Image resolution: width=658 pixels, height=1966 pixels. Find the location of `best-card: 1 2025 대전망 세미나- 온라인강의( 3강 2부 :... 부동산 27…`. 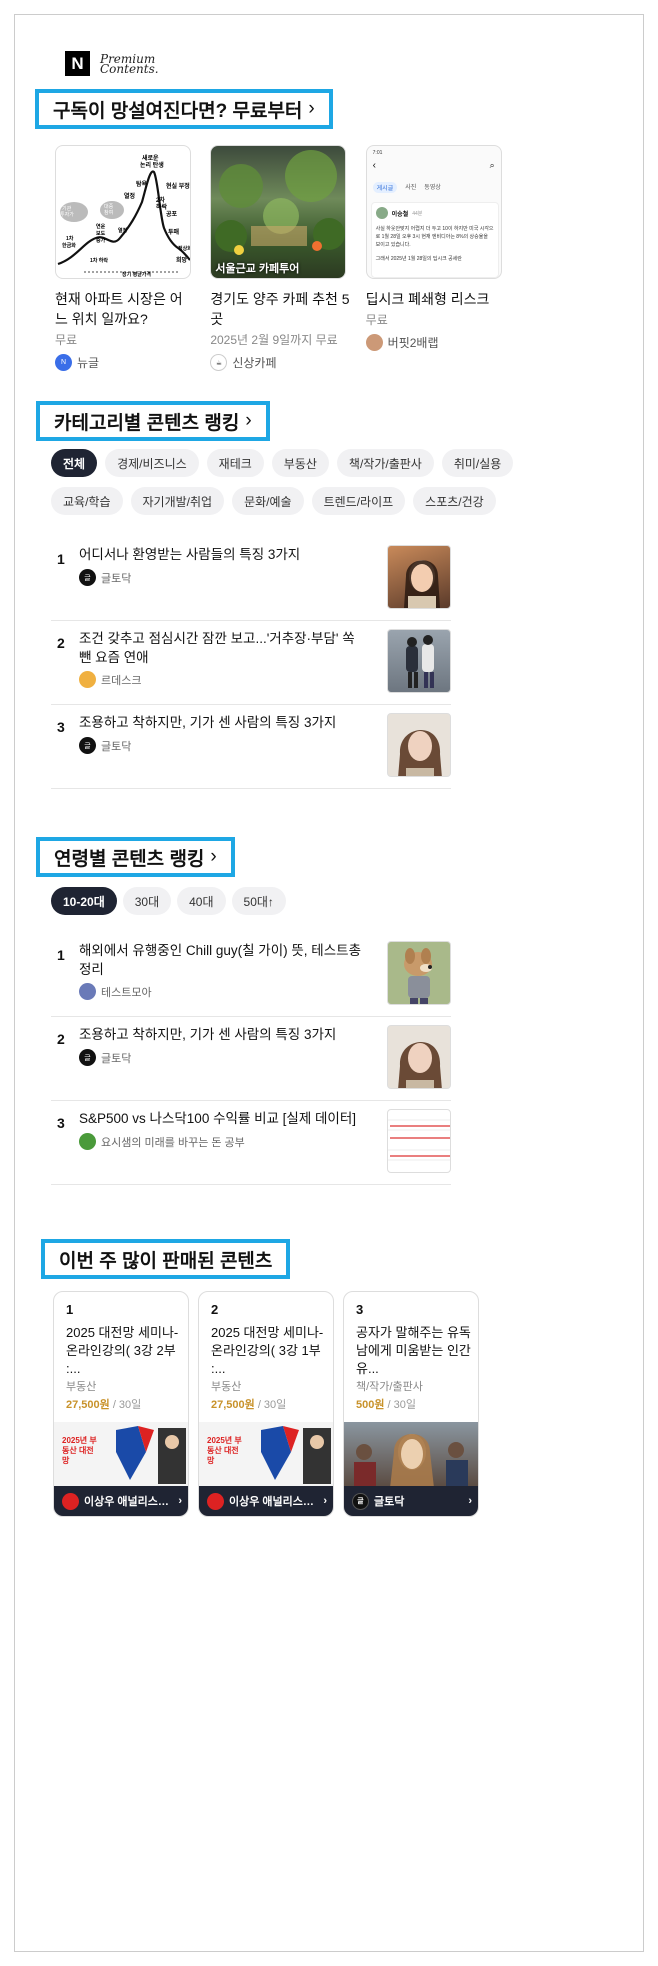

best-card: 1 2025 대전망 세미나- 온라인강의( 3강 2부 :... 부동산 27… is located at coordinates (121, 1404).